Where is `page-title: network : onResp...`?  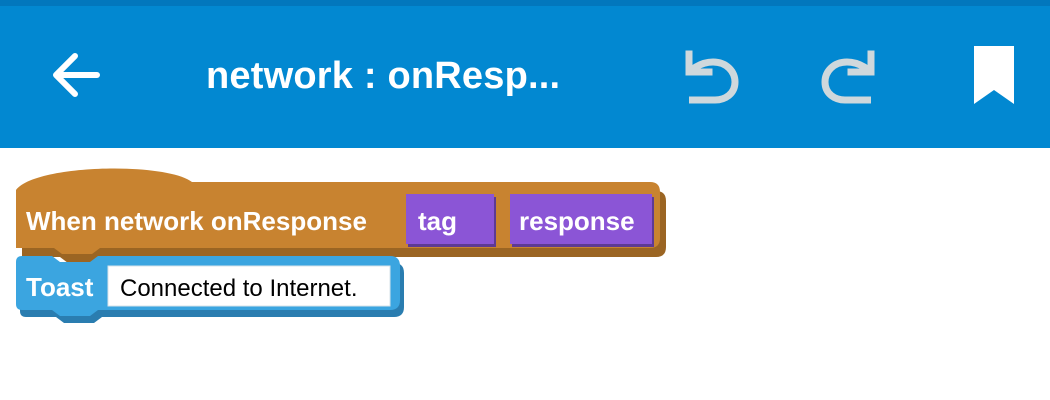
page-title: network : onResp... is located at coordinates (383, 76).